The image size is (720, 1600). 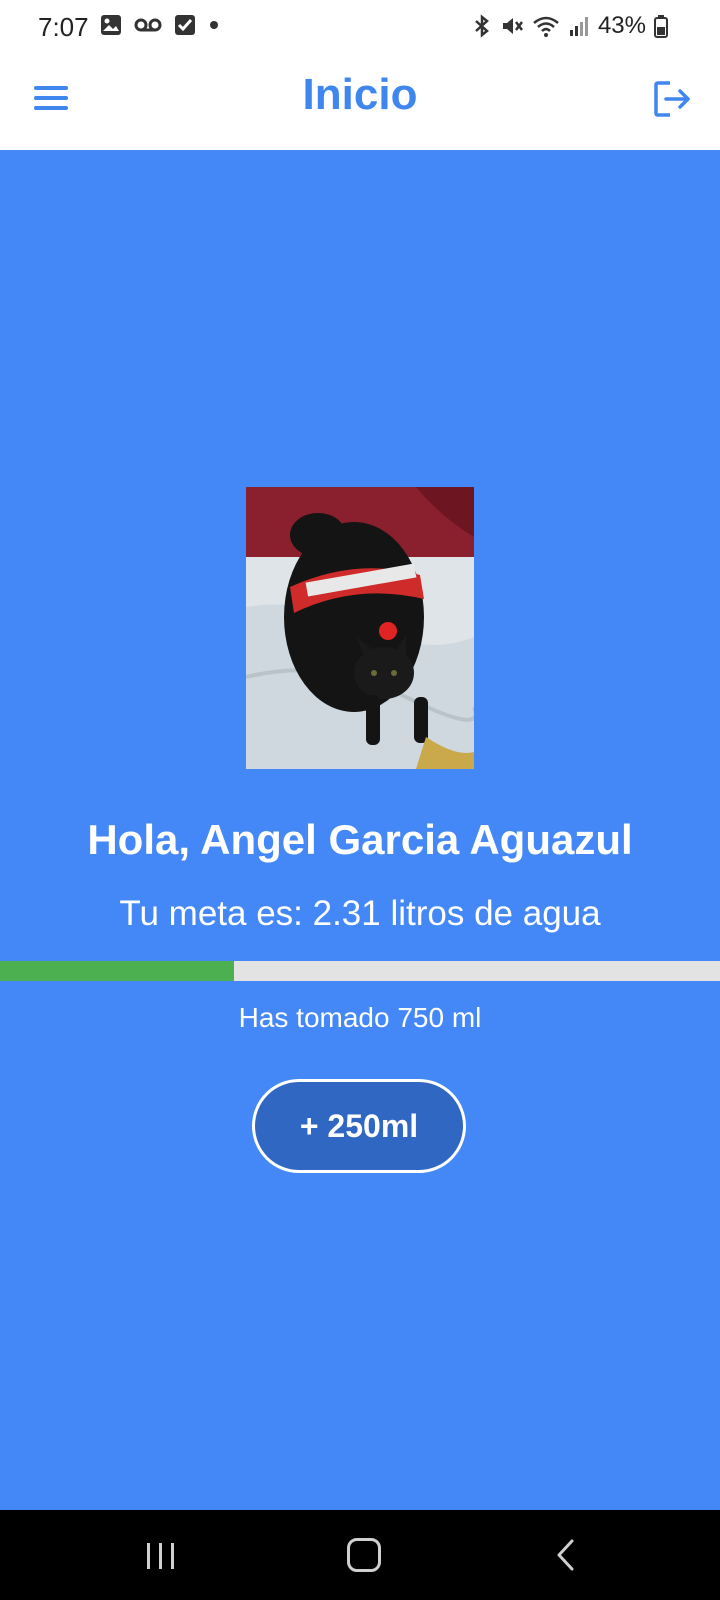 I want to click on back-icon, so click(x=565, y=1555).